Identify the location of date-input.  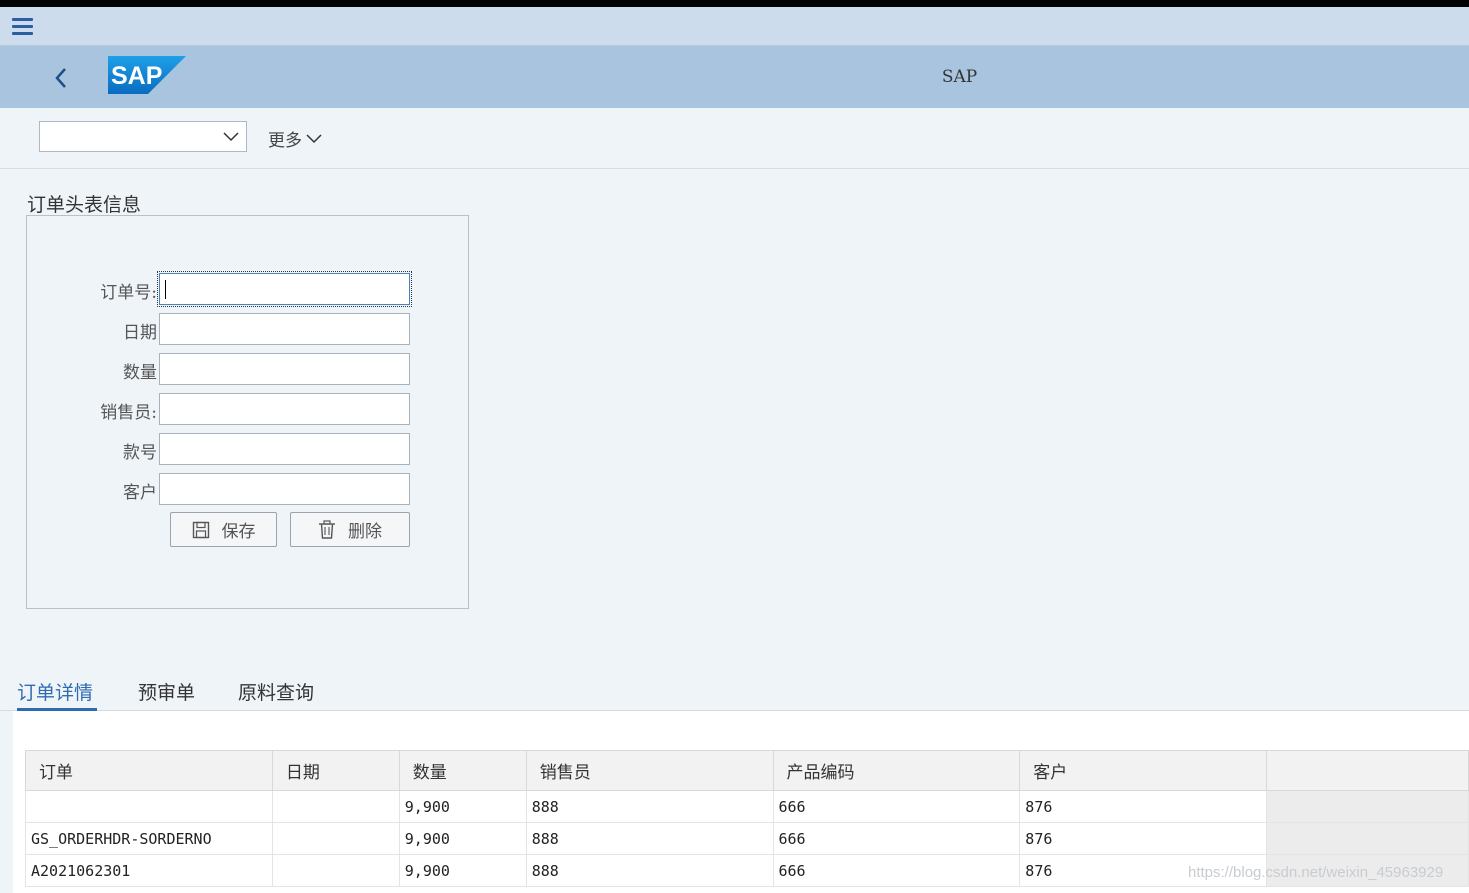
(284, 329).